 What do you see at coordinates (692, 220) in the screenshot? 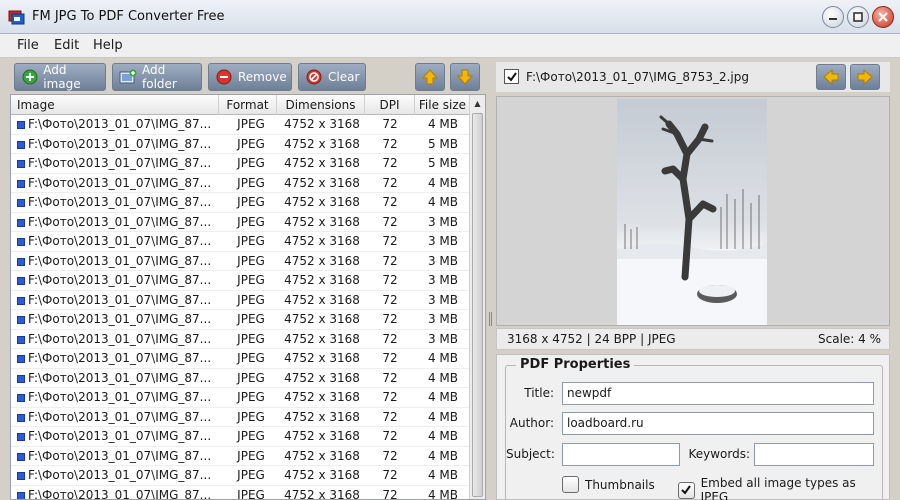
I see `snowy-tree-image` at bounding box center [692, 220].